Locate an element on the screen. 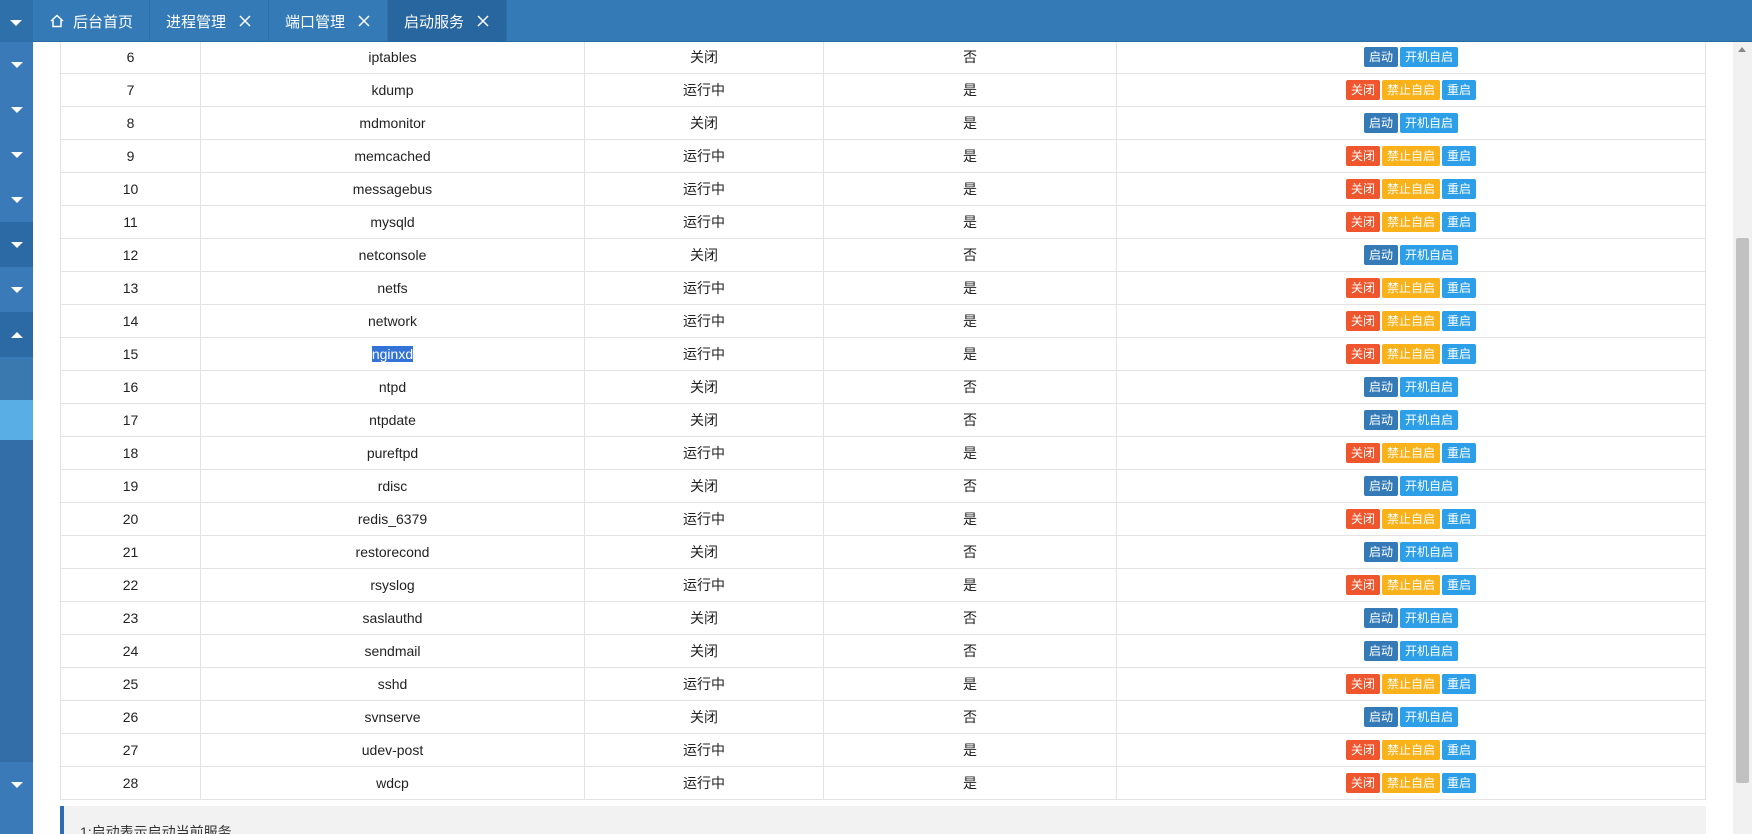  cell-status: 运行中 is located at coordinates (704, 750).